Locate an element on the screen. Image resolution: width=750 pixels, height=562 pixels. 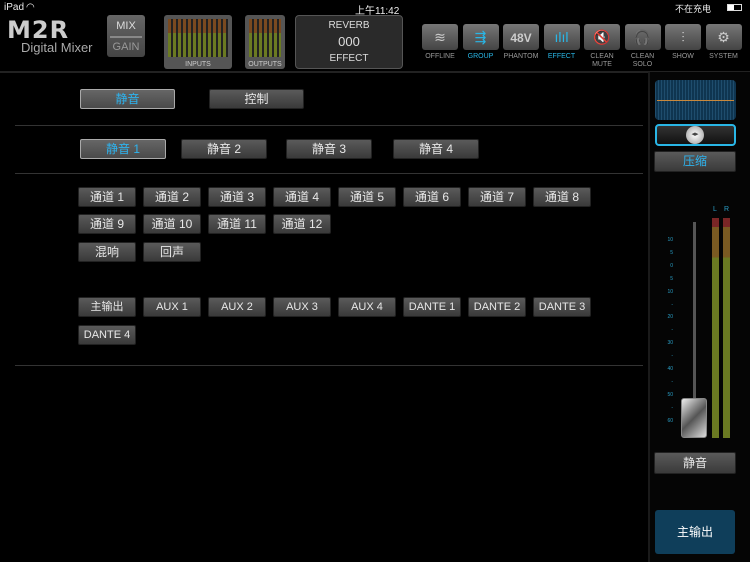
output-button: DANTE 3 is located at coordinates (562, 307).